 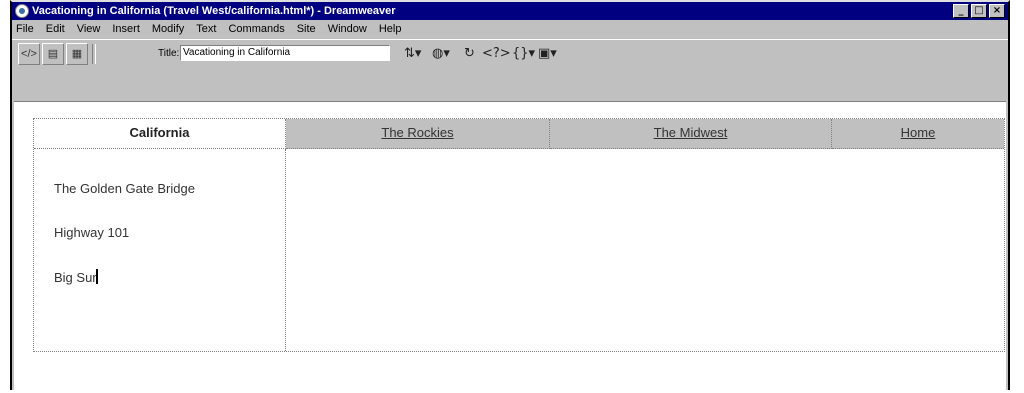 What do you see at coordinates (523, 53) in the screenshot?
I see `code-navigation-icon: {}▾` at bounding box center [523, 53].